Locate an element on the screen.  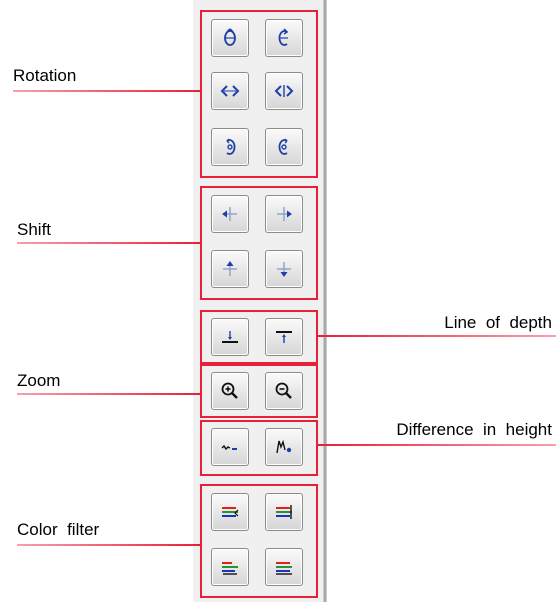
height-high-button is located at coordinates (284, 447).